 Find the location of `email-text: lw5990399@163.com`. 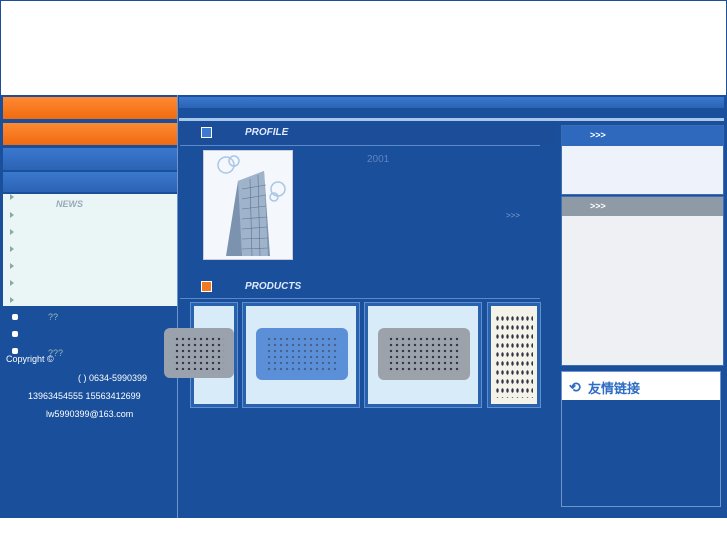

email-text: lw5990399@163.com is located at coordinates (89, 414).